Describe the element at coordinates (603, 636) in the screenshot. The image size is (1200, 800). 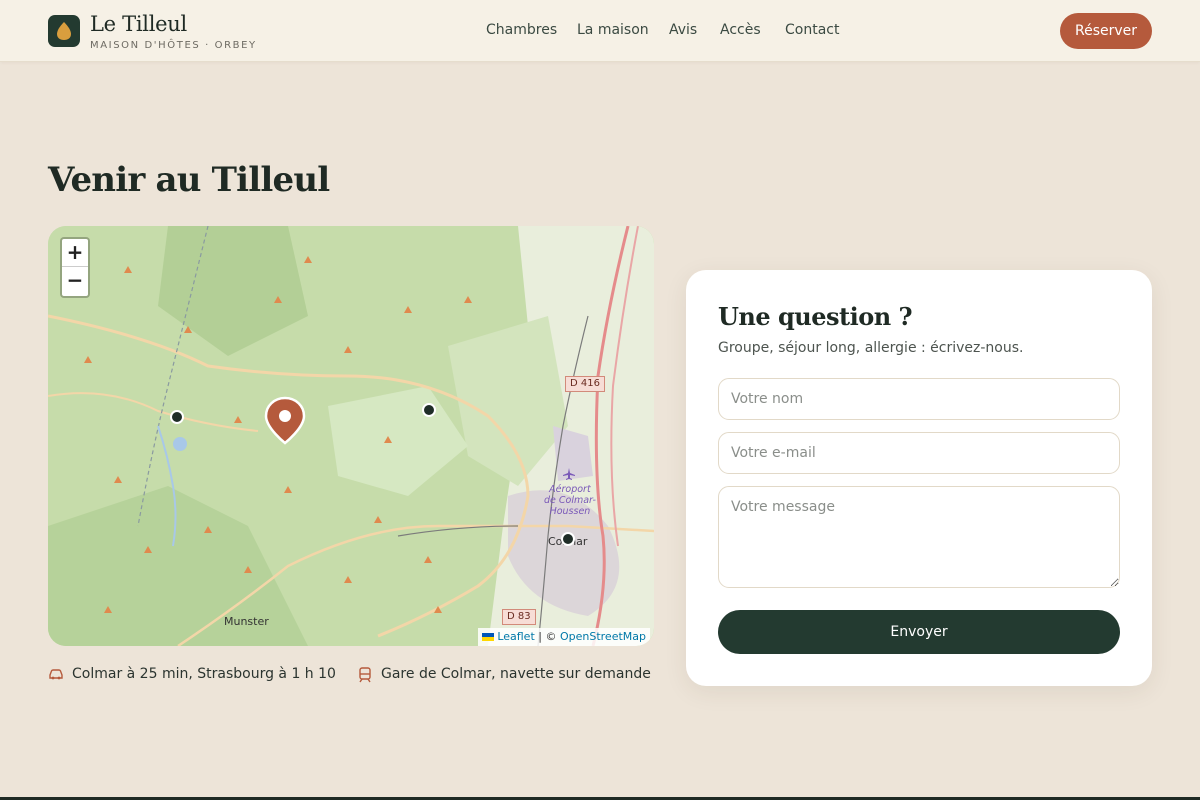
I see `osm-link: OpenStreetMap` at that location.